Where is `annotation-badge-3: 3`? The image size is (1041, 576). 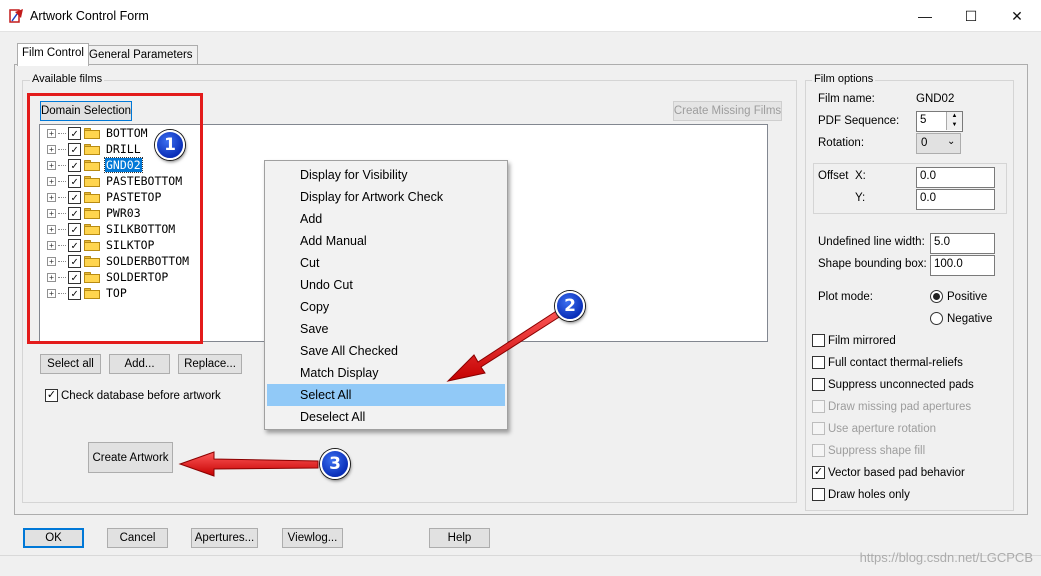 annotation-badge-3: 3 is located at coordinates (335, 464).